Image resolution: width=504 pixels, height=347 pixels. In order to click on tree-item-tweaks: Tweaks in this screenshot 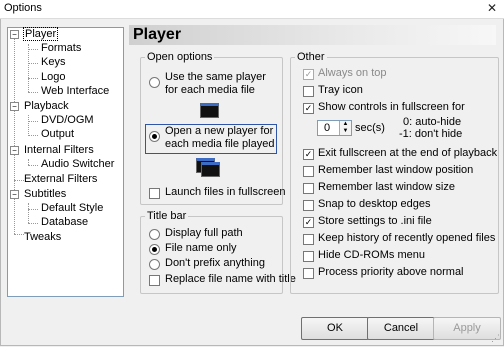, I will do `click(42, 237)`.